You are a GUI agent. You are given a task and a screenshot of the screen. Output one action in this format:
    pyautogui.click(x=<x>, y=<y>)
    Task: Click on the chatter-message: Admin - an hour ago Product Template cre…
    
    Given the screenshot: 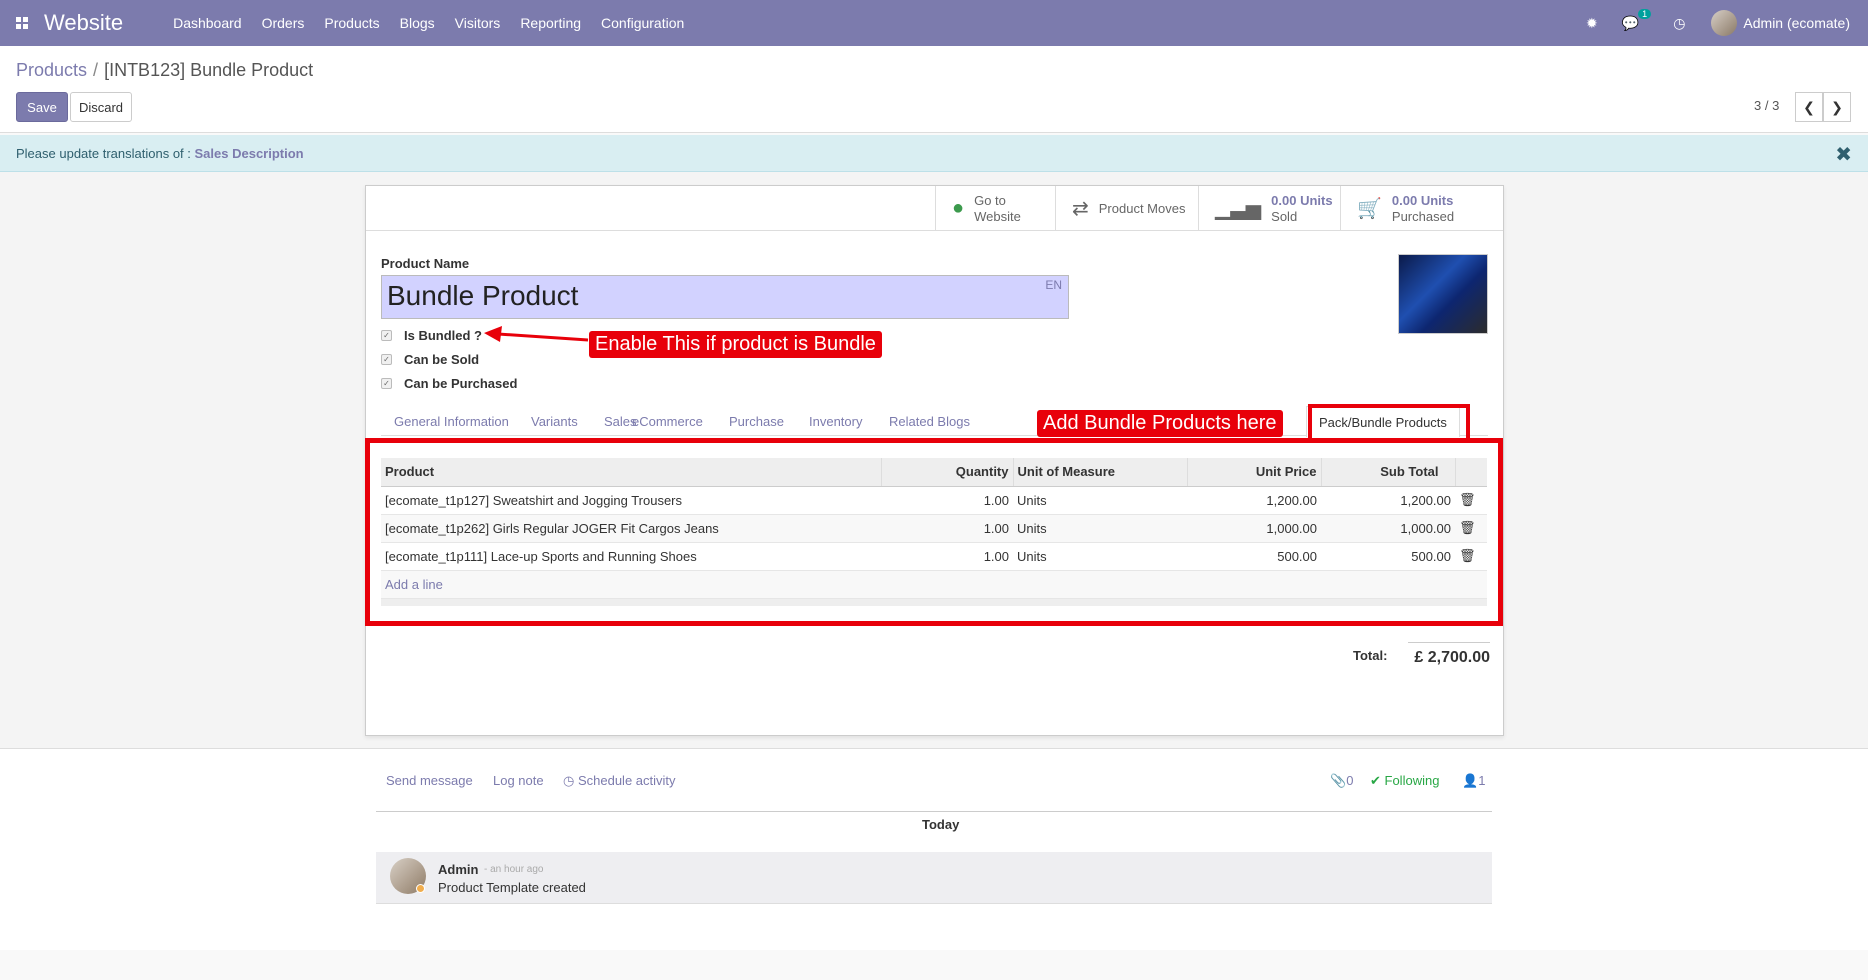 What is the action you would take?
    pyautogui.click(x=934, y=878)
    